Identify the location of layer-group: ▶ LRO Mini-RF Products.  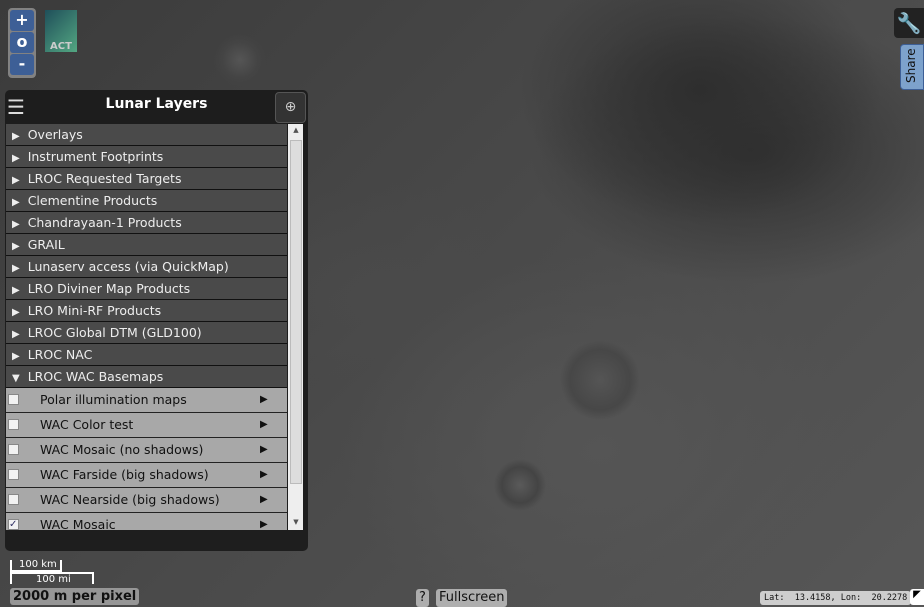
(146, 311).